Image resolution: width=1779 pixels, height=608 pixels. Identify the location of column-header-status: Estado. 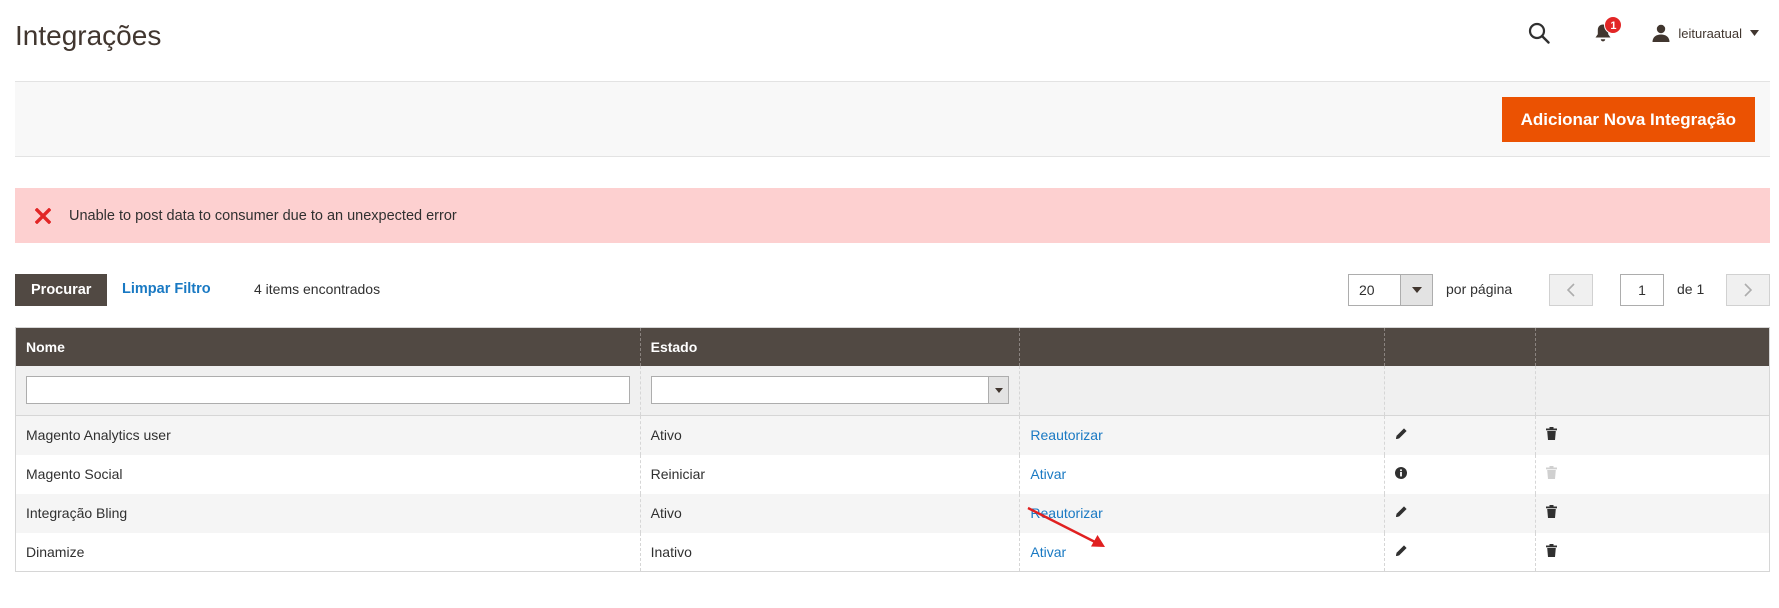
(829, 346).